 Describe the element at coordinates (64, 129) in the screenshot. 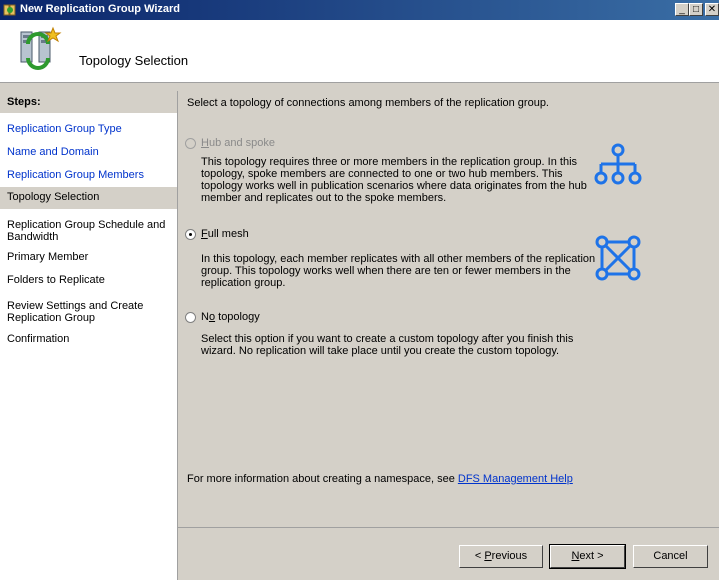

I see `step-label: Replication Group Type` at that location.